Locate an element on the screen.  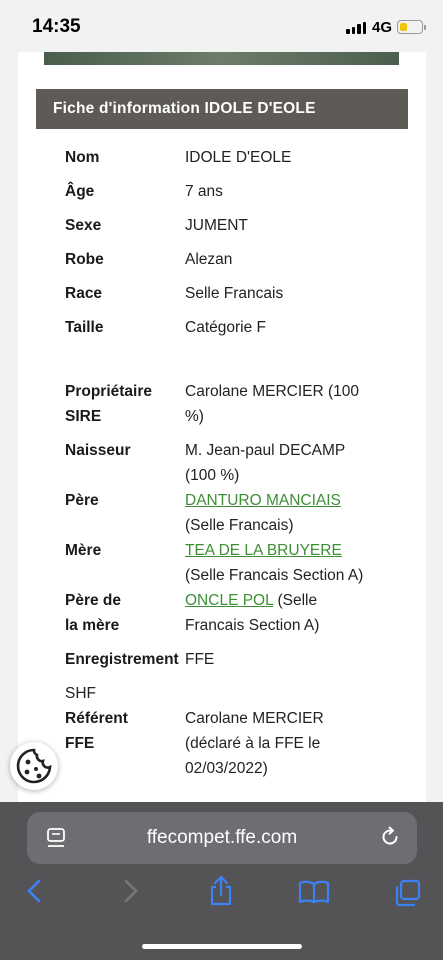
label-mere: Mère is located at coordinates (83, 550).